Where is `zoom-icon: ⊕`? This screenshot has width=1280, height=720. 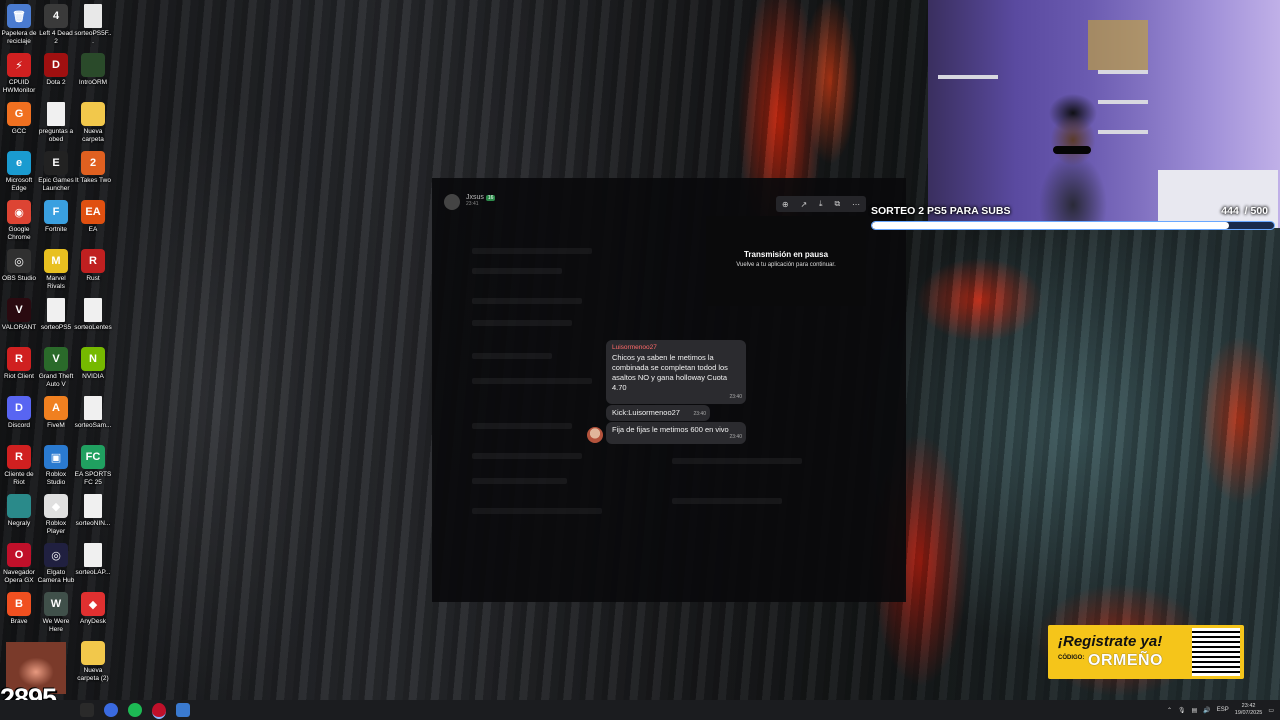
zoom-icon: ⊕ is located at coordinates (785, 204).